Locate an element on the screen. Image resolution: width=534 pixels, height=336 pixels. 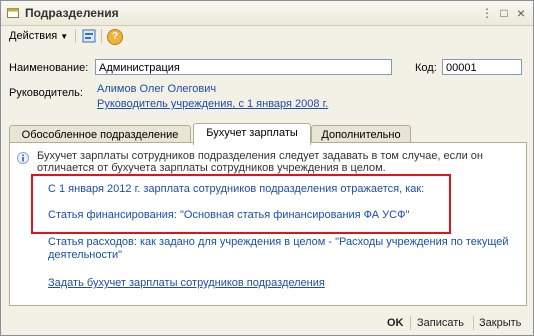
ok-button: OK is located at coordinates (395, 323).